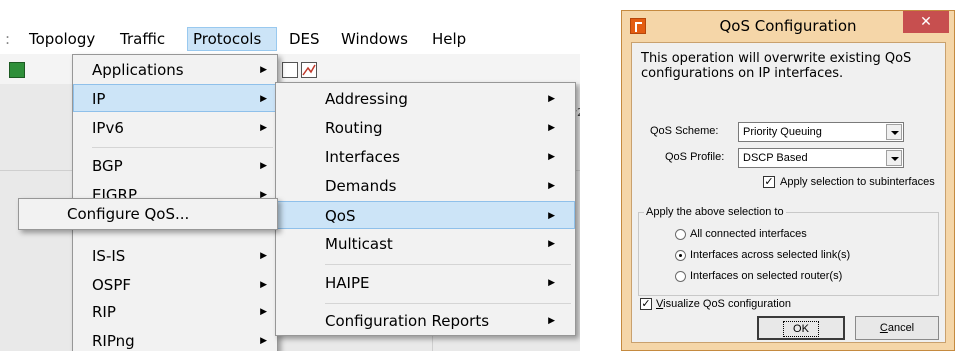 The image size is (955, 351). I want to click on menu-windows: Windows, so click(374, 39).